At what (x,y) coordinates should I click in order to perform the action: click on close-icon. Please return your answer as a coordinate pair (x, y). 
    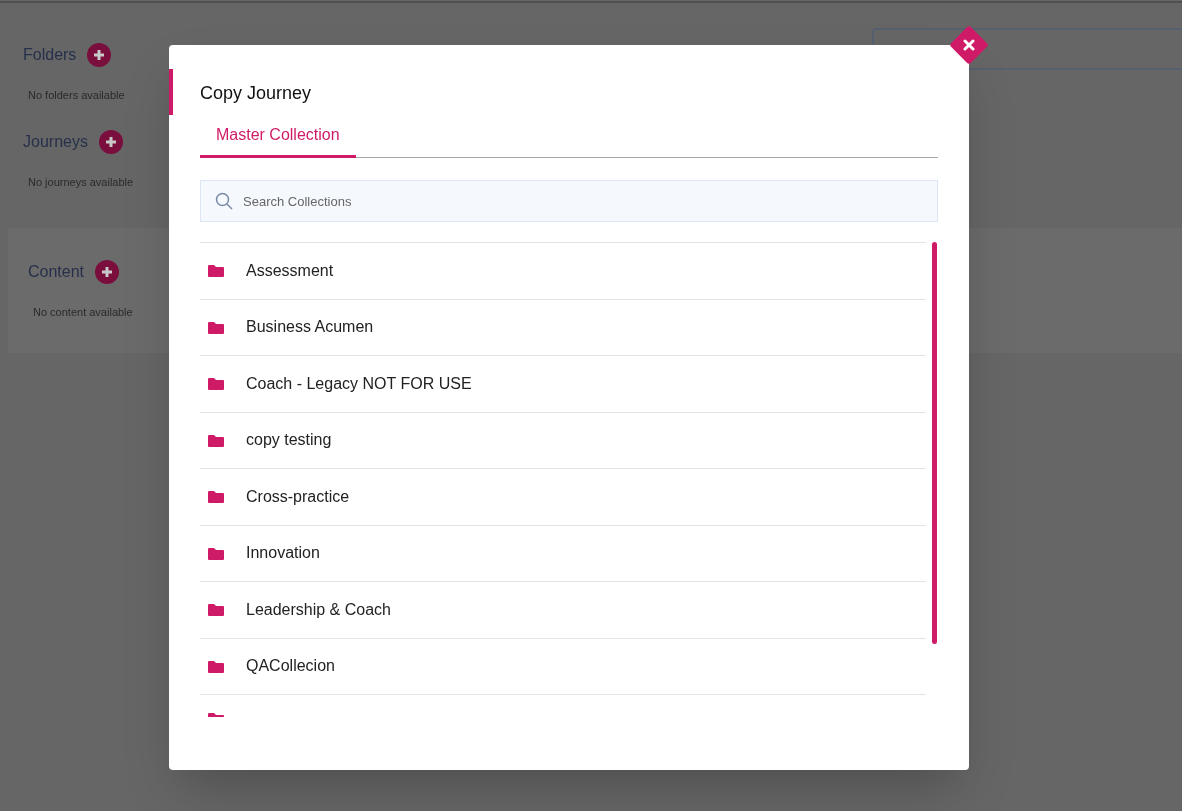
    Looking at the image, I should click on (969, 45).